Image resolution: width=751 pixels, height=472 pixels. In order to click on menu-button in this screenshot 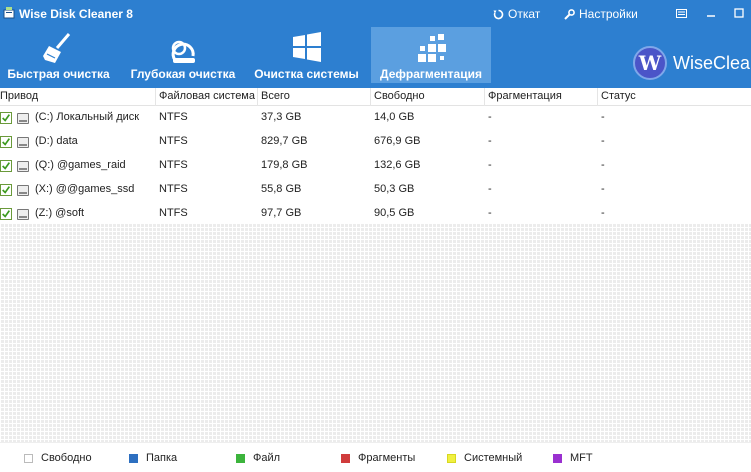, I will do `click(681, 13)`.